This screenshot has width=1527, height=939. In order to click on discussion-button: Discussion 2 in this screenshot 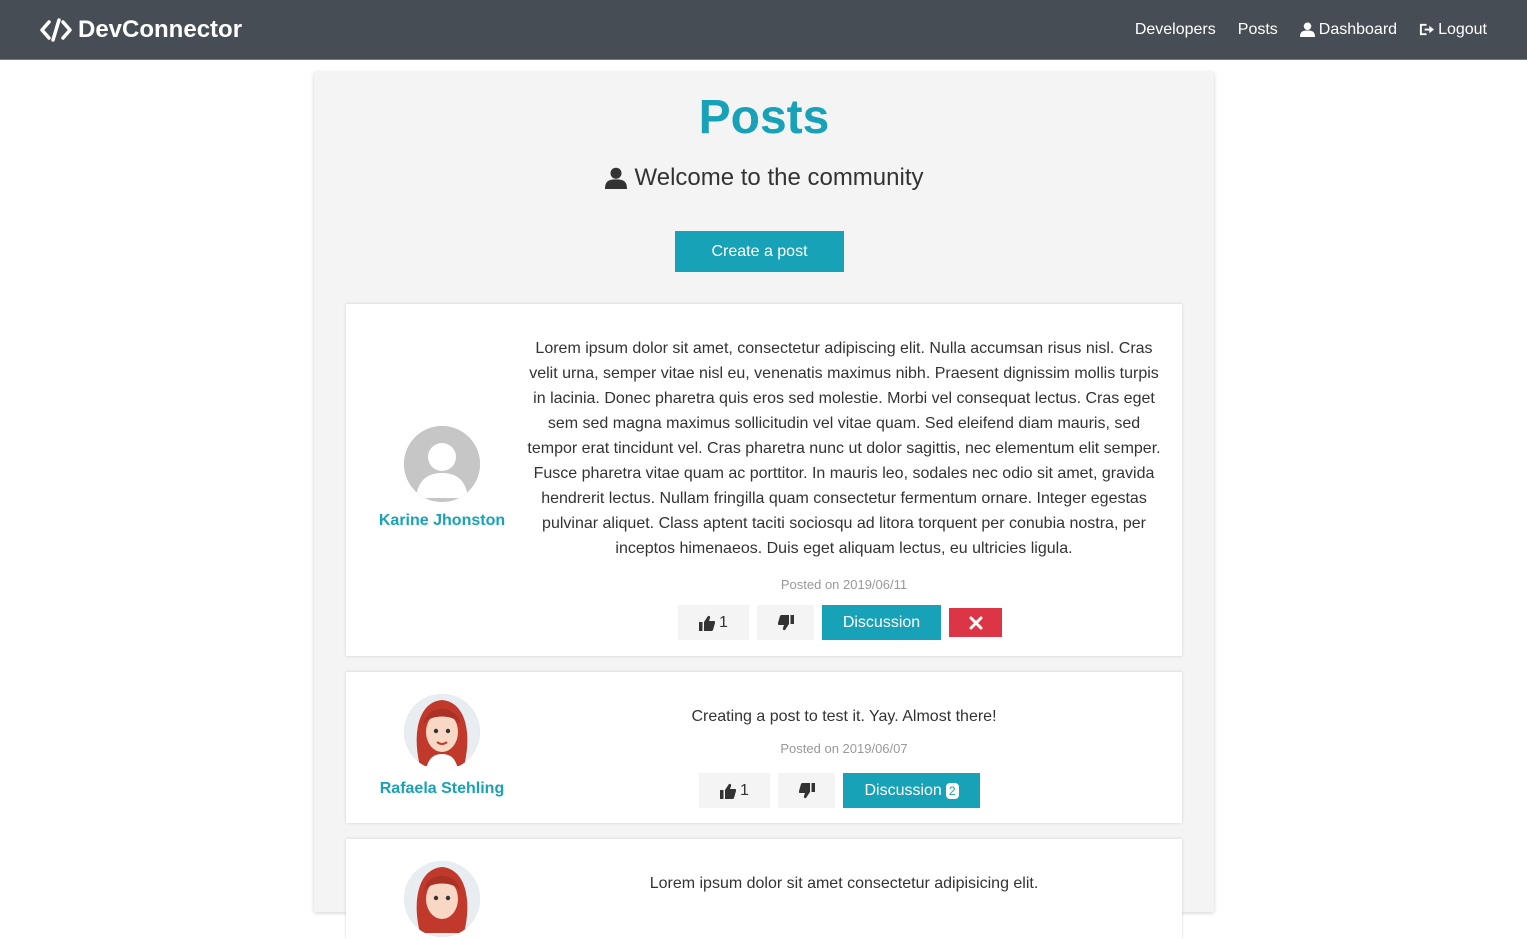, I will do `click(911, 790)`.